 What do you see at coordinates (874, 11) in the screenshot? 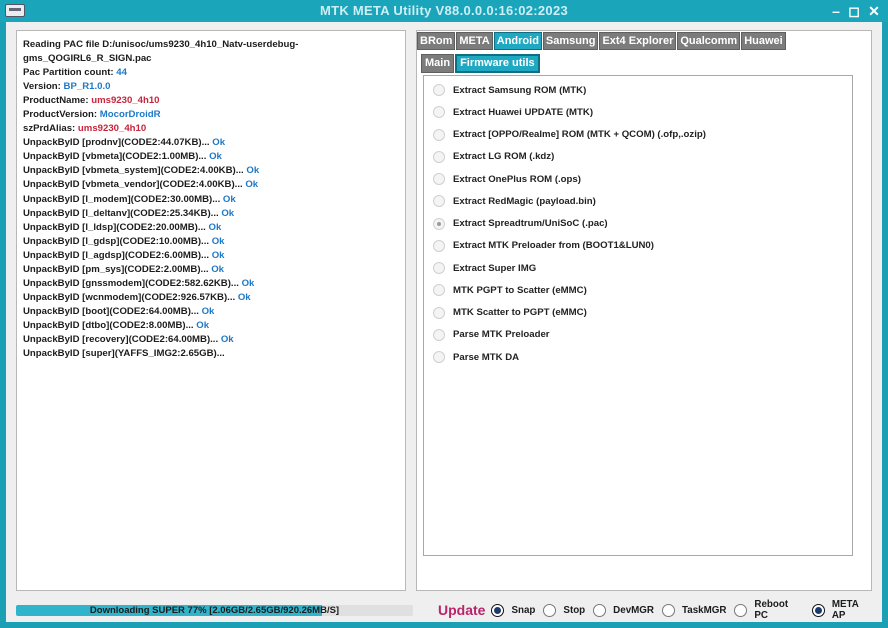
I see `close-icon: ✕` at bounding box center [874, 11].